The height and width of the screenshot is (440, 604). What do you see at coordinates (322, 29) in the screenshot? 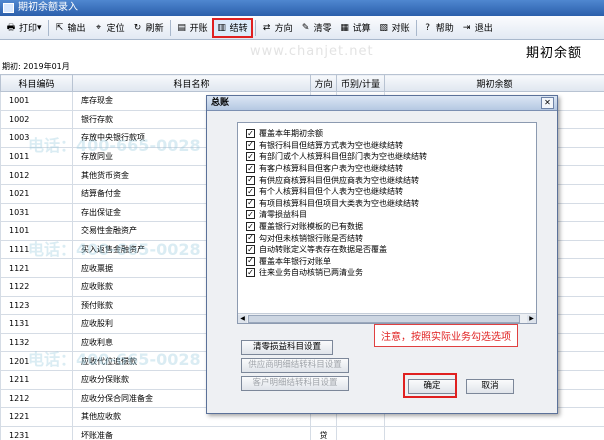
I see `toolbar-button-label: 清零` at bounding box center [322, 29].